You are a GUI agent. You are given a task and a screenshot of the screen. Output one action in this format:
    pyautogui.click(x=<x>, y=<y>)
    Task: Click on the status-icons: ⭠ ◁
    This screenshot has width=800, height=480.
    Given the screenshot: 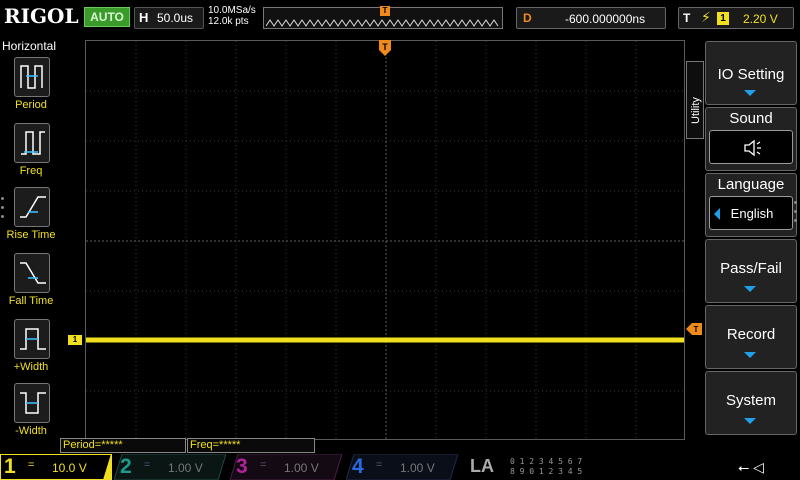 What is the action you would take?
    pyautogui.click(x=751, y=467)
    